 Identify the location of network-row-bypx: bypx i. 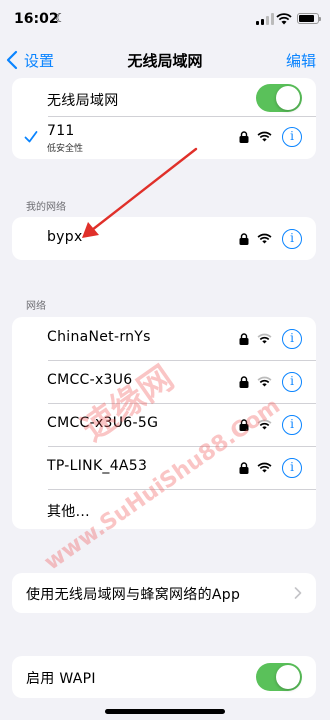
(164, 238).